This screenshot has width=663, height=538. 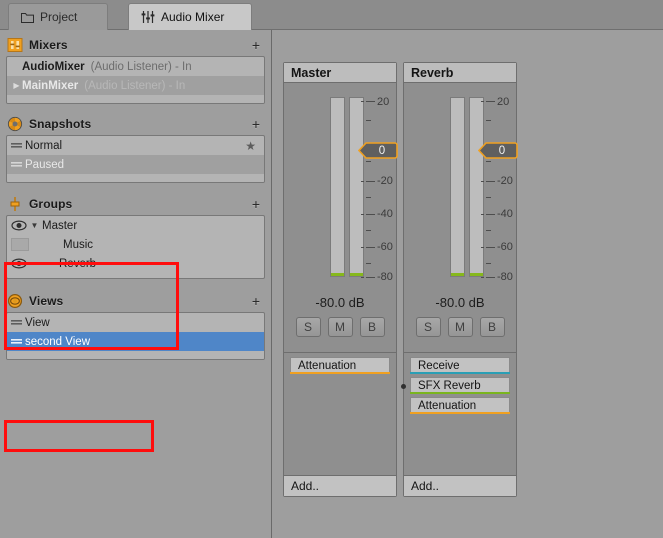 What do you see at coordinates (135, 124) in the screenshot?
I see `snapshots-header: Snapshots +` at bounding box center [135, 124].